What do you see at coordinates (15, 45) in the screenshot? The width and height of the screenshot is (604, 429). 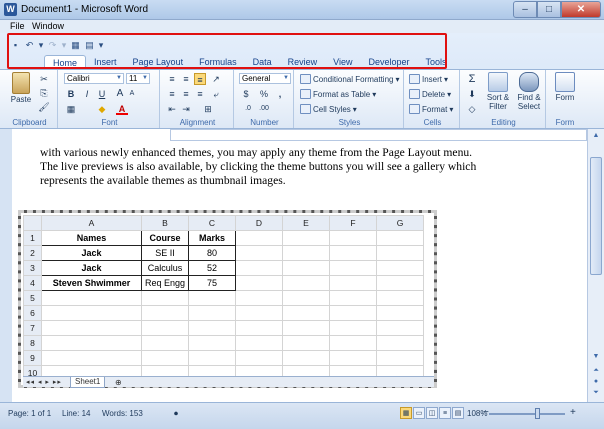 I see `save-icon: ▪` at bounding box center [15, 45].